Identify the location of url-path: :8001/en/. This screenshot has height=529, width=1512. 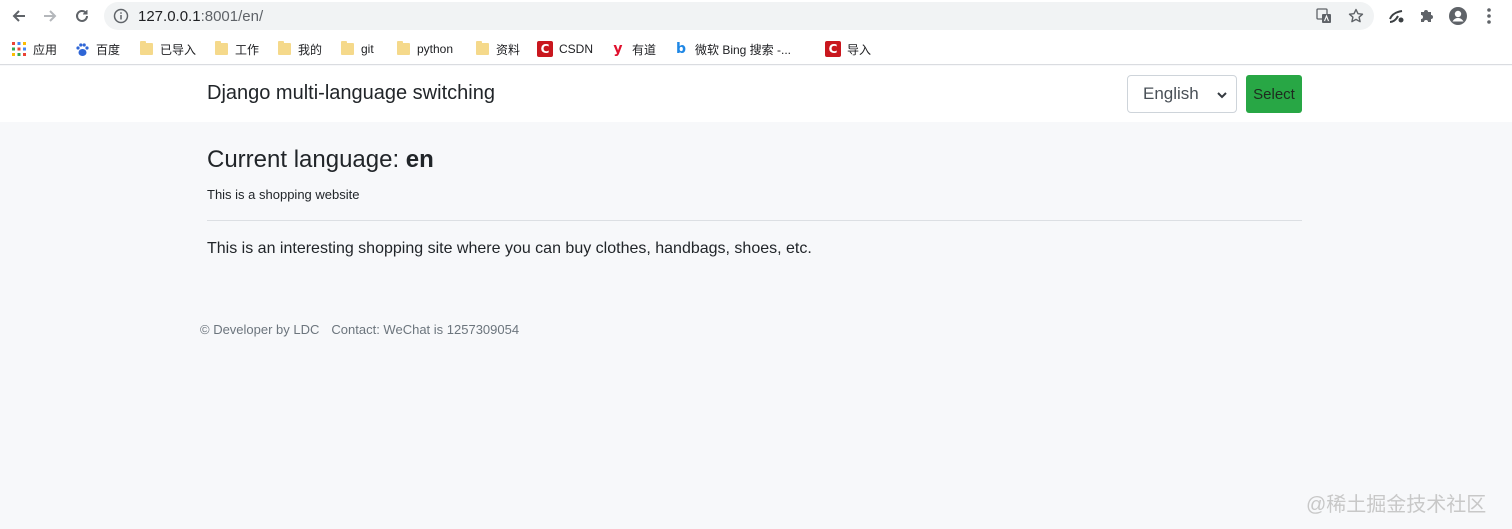
(232, 16).